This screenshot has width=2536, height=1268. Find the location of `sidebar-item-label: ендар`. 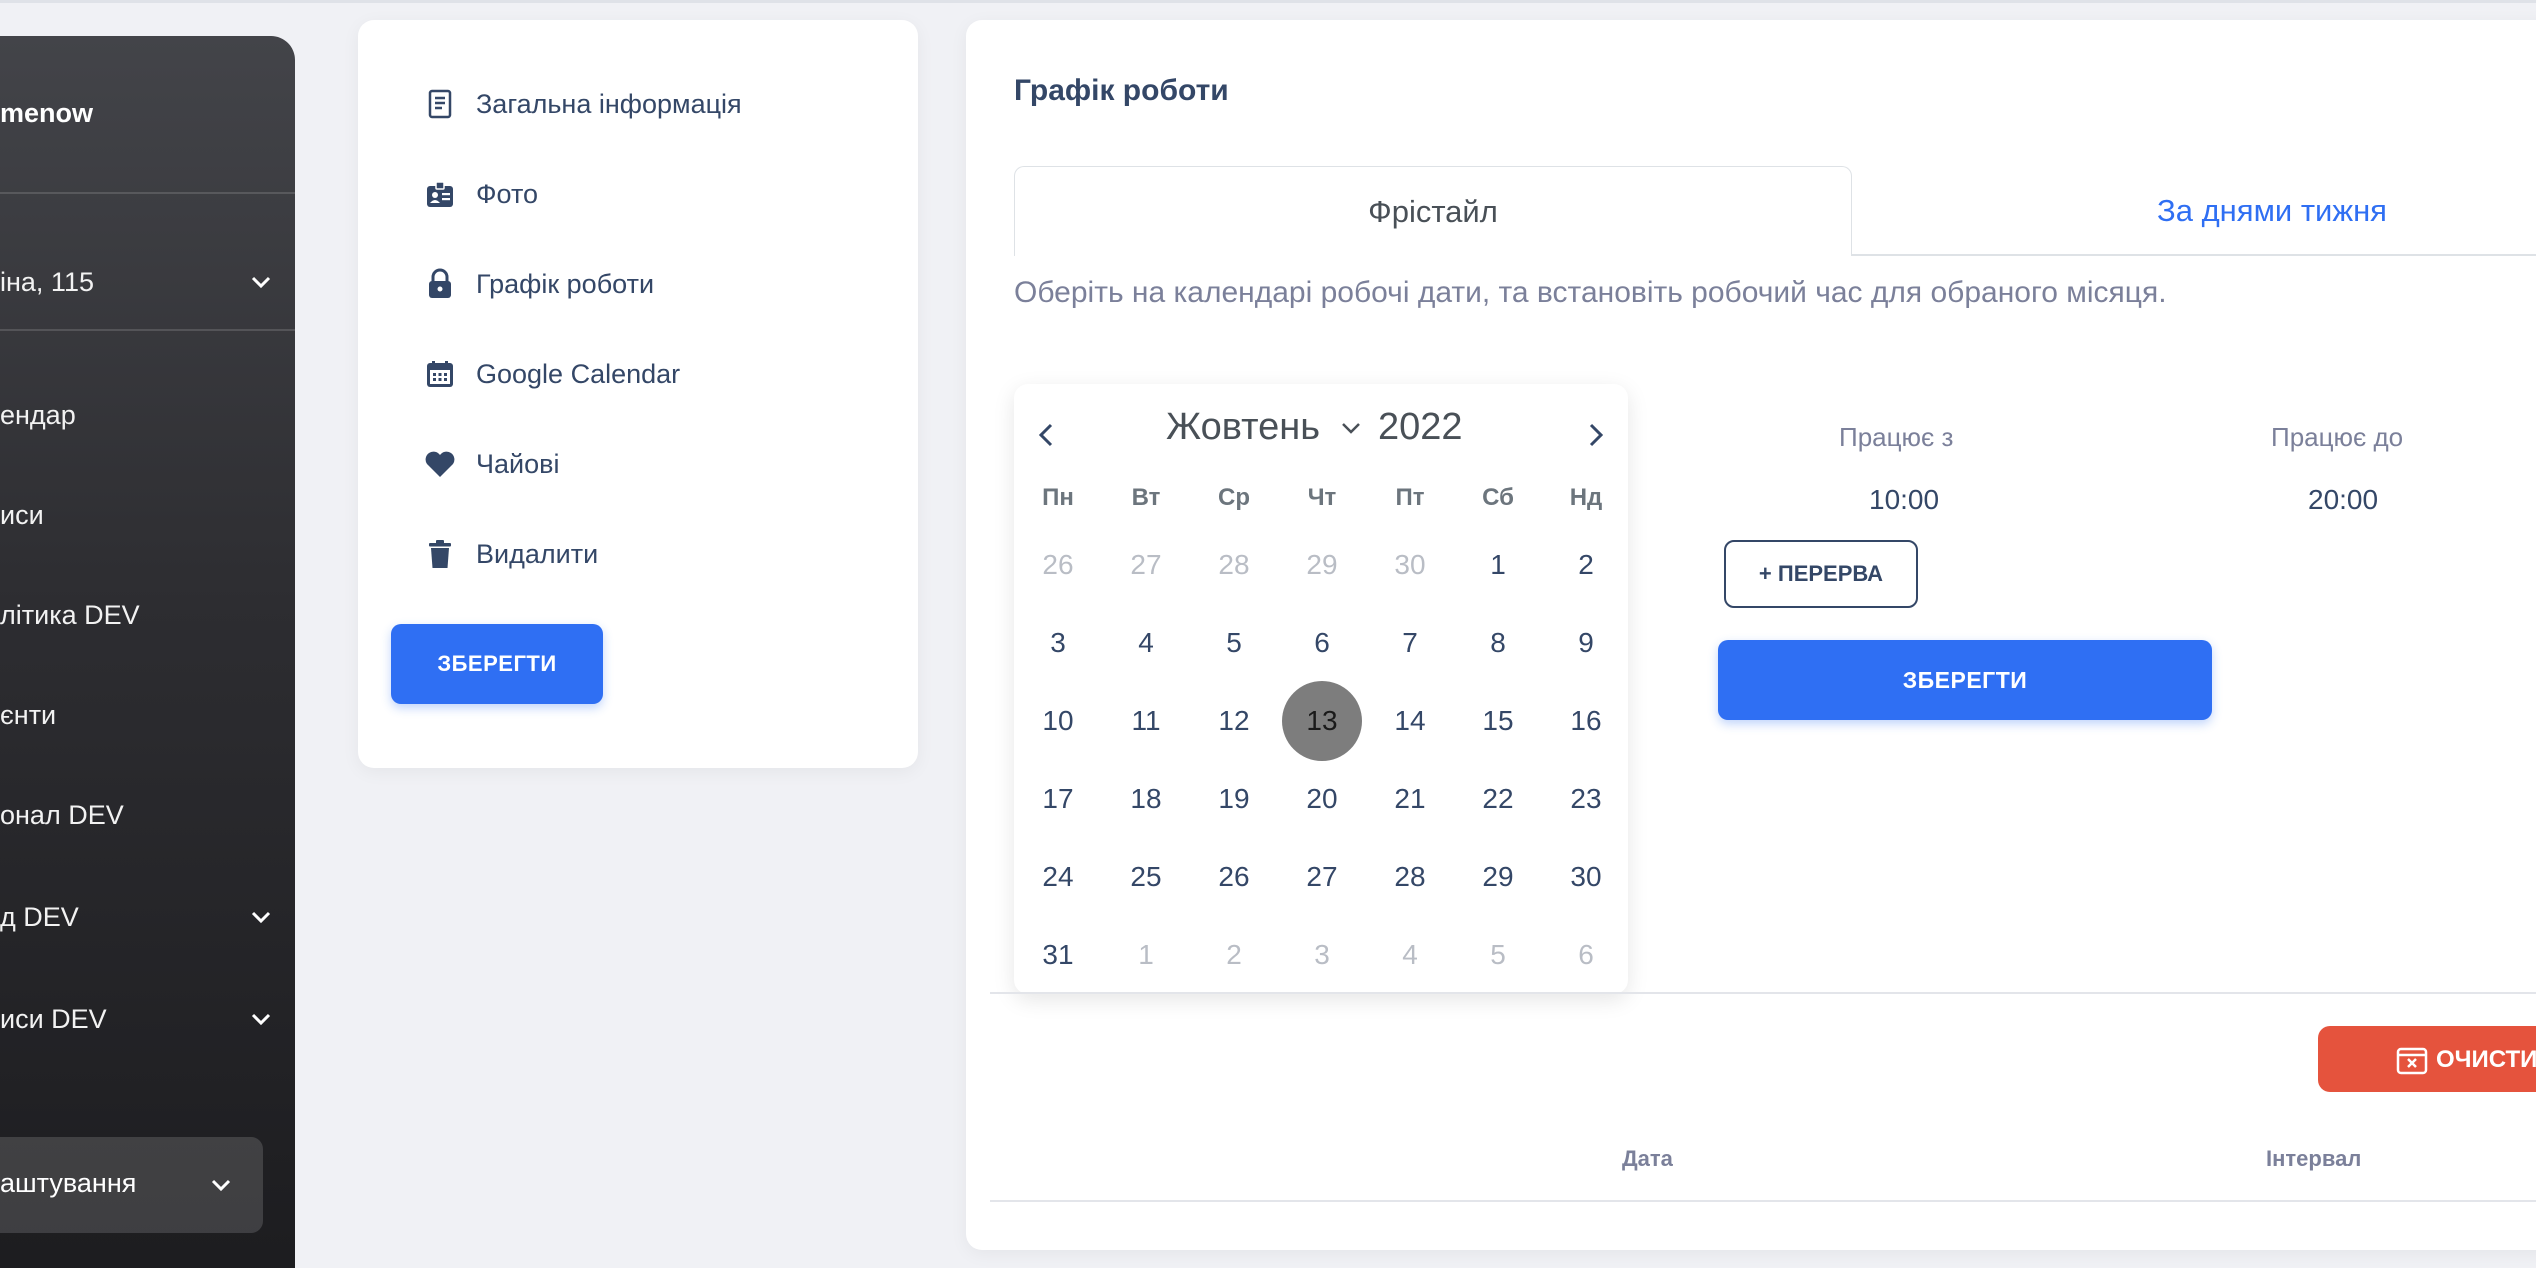

sidebar-item-label: ендар is located at coordinates (38, 414).